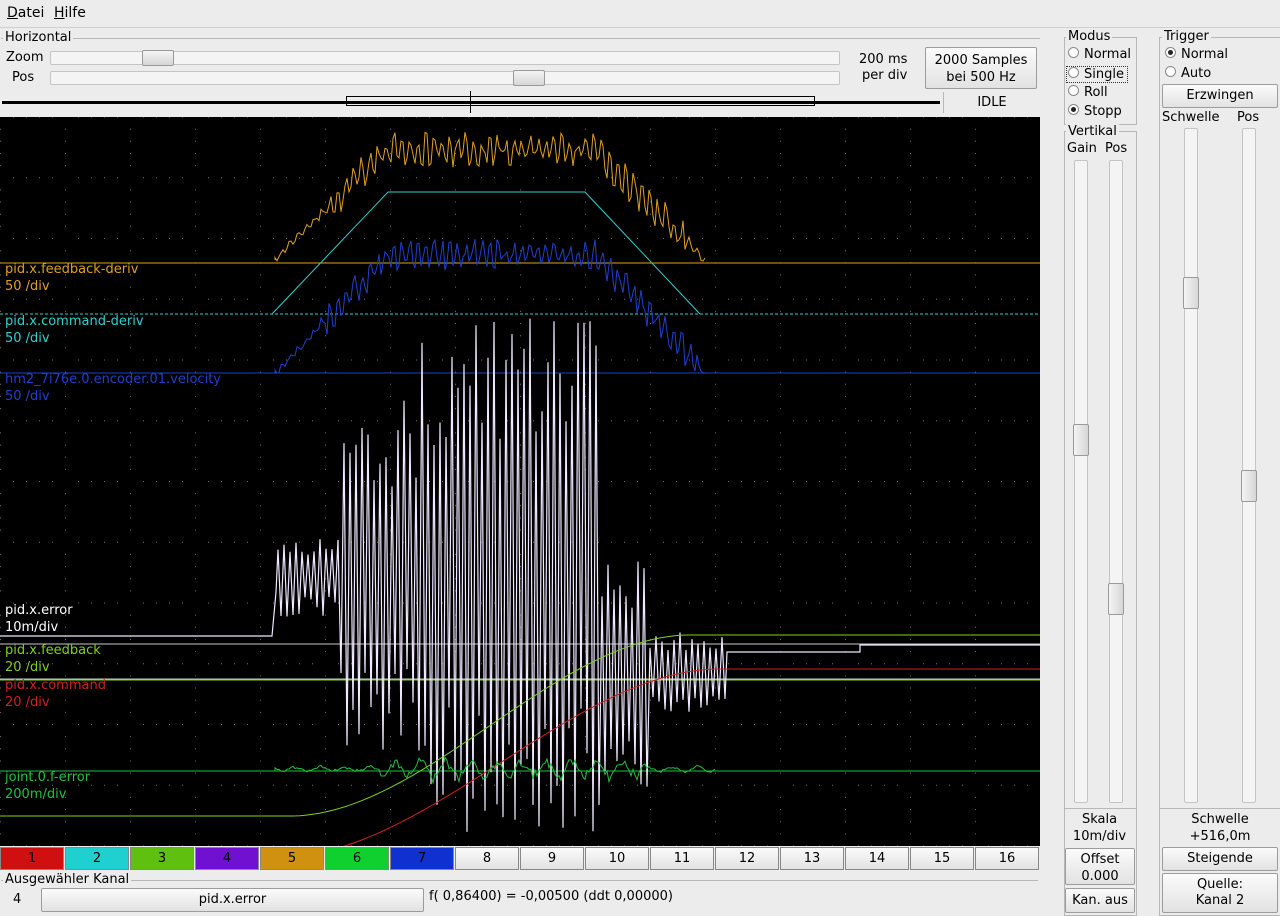 Image resolution: width=1280 pixels, height=916 pixels. I want to click on vertical-pos-label: Pos, so click(1116, 148).